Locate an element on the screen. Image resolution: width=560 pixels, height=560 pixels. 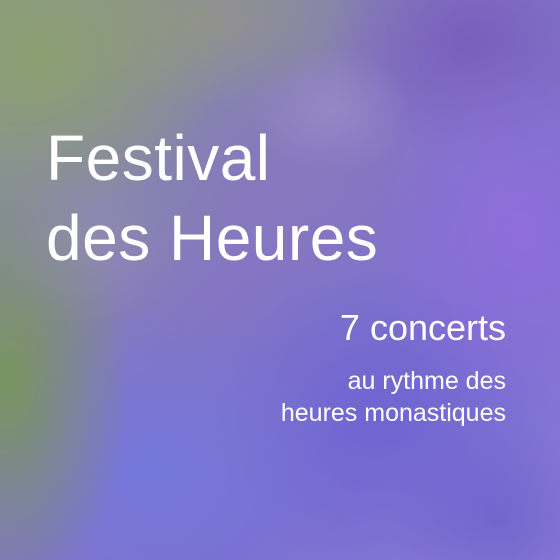
title-line-1: Festival is located at coordinates (158, 158).